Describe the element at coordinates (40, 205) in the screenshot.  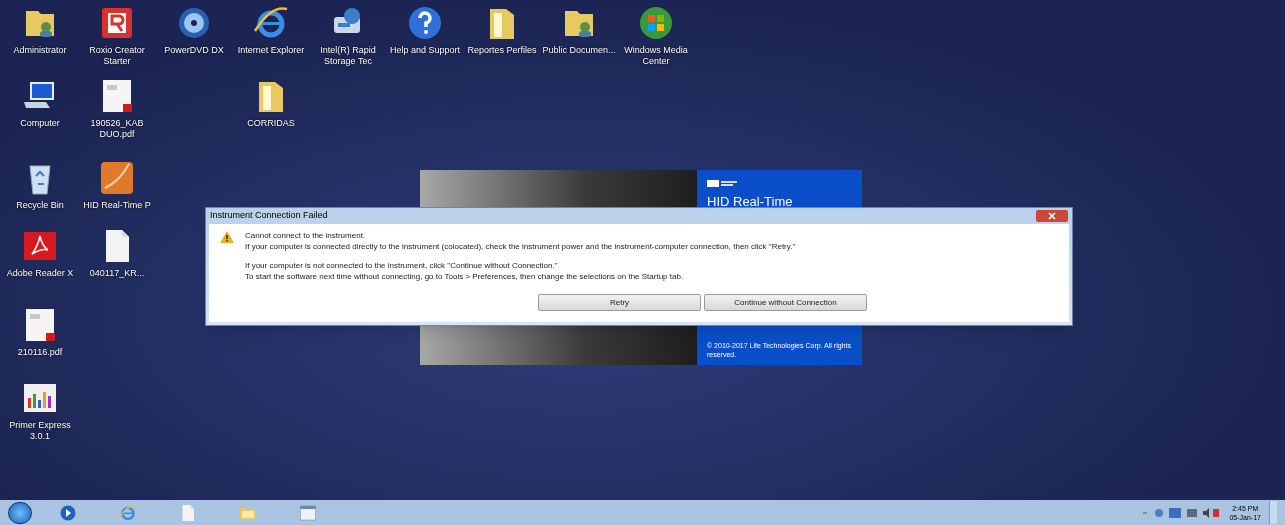
I see `shortcut-label: Recycle Bin` at that location.